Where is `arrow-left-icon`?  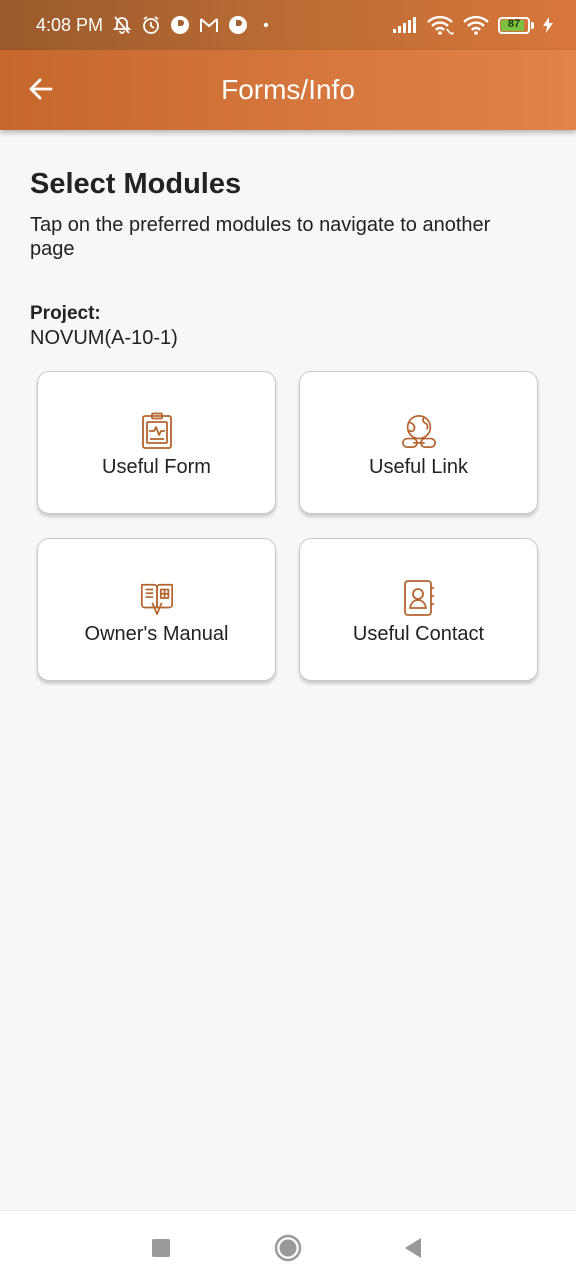 arrow-left-icon is located at coordinates (41, 89).